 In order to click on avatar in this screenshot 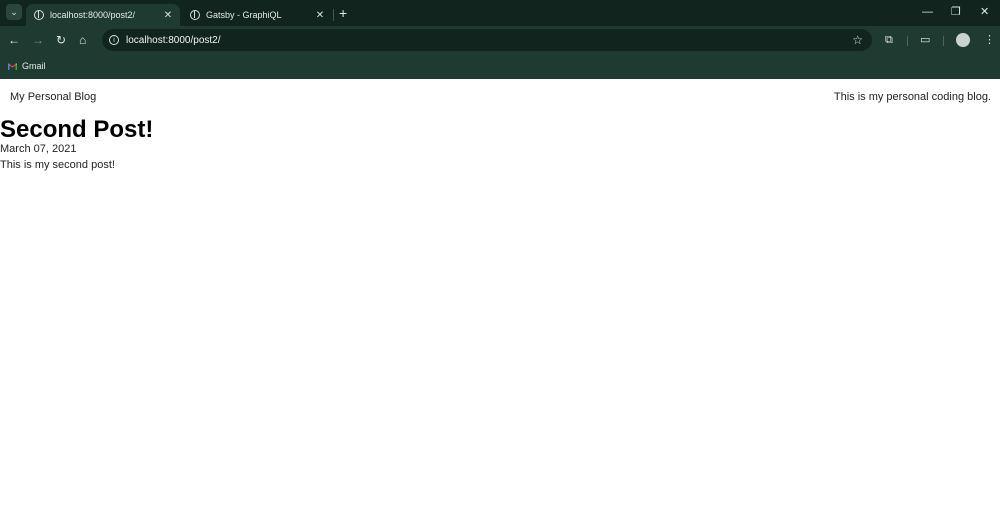, I will do `click(963, 40)`.